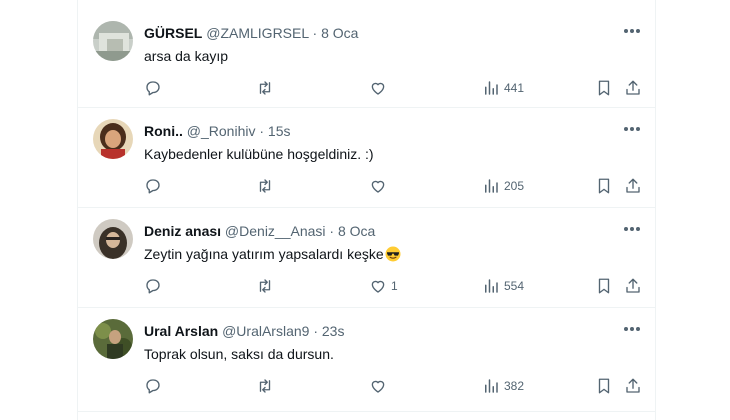  What do you see at coordinates (163, 131) in the screenshot?
I see `display-name: Roni..` at bounding box center [163, 131].